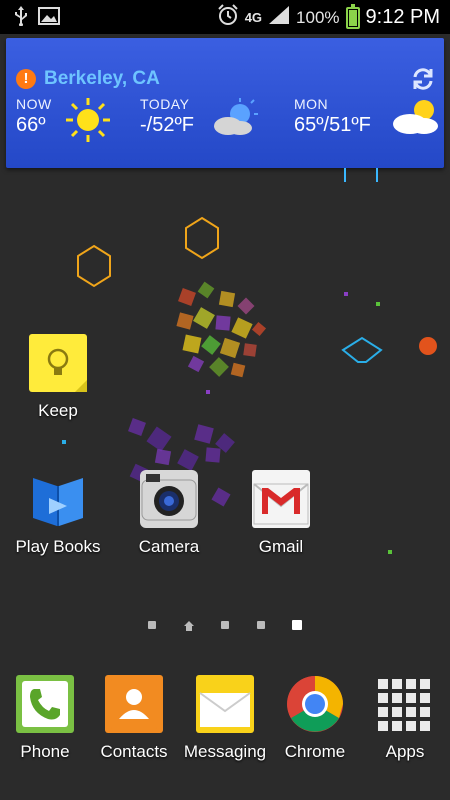 The image size is (450, 800). I want to click on app-label: Gmail, so click(281, 546).